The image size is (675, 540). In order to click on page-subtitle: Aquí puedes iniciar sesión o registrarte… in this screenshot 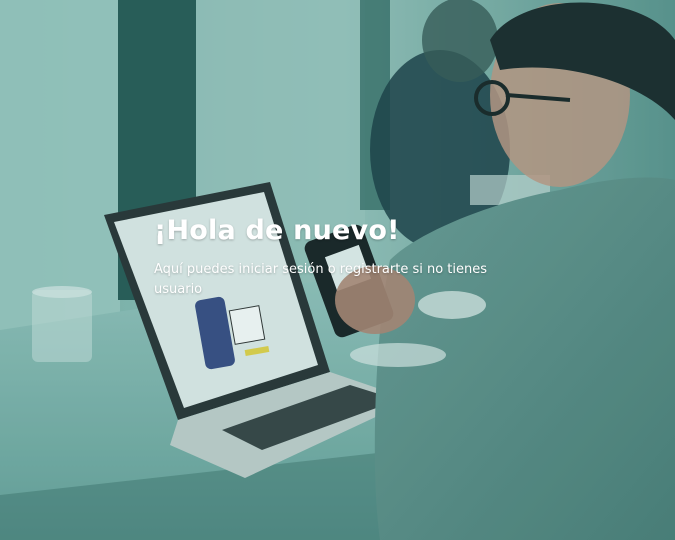, I will do `click(321, 279)`.